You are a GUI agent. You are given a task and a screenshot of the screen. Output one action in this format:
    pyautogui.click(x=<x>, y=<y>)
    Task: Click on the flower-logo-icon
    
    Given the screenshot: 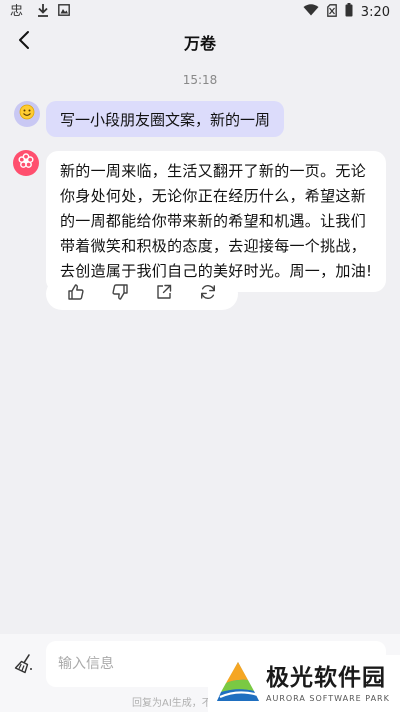 What is the action you would take?
    pyautogui.click(x=26, y=163)
    